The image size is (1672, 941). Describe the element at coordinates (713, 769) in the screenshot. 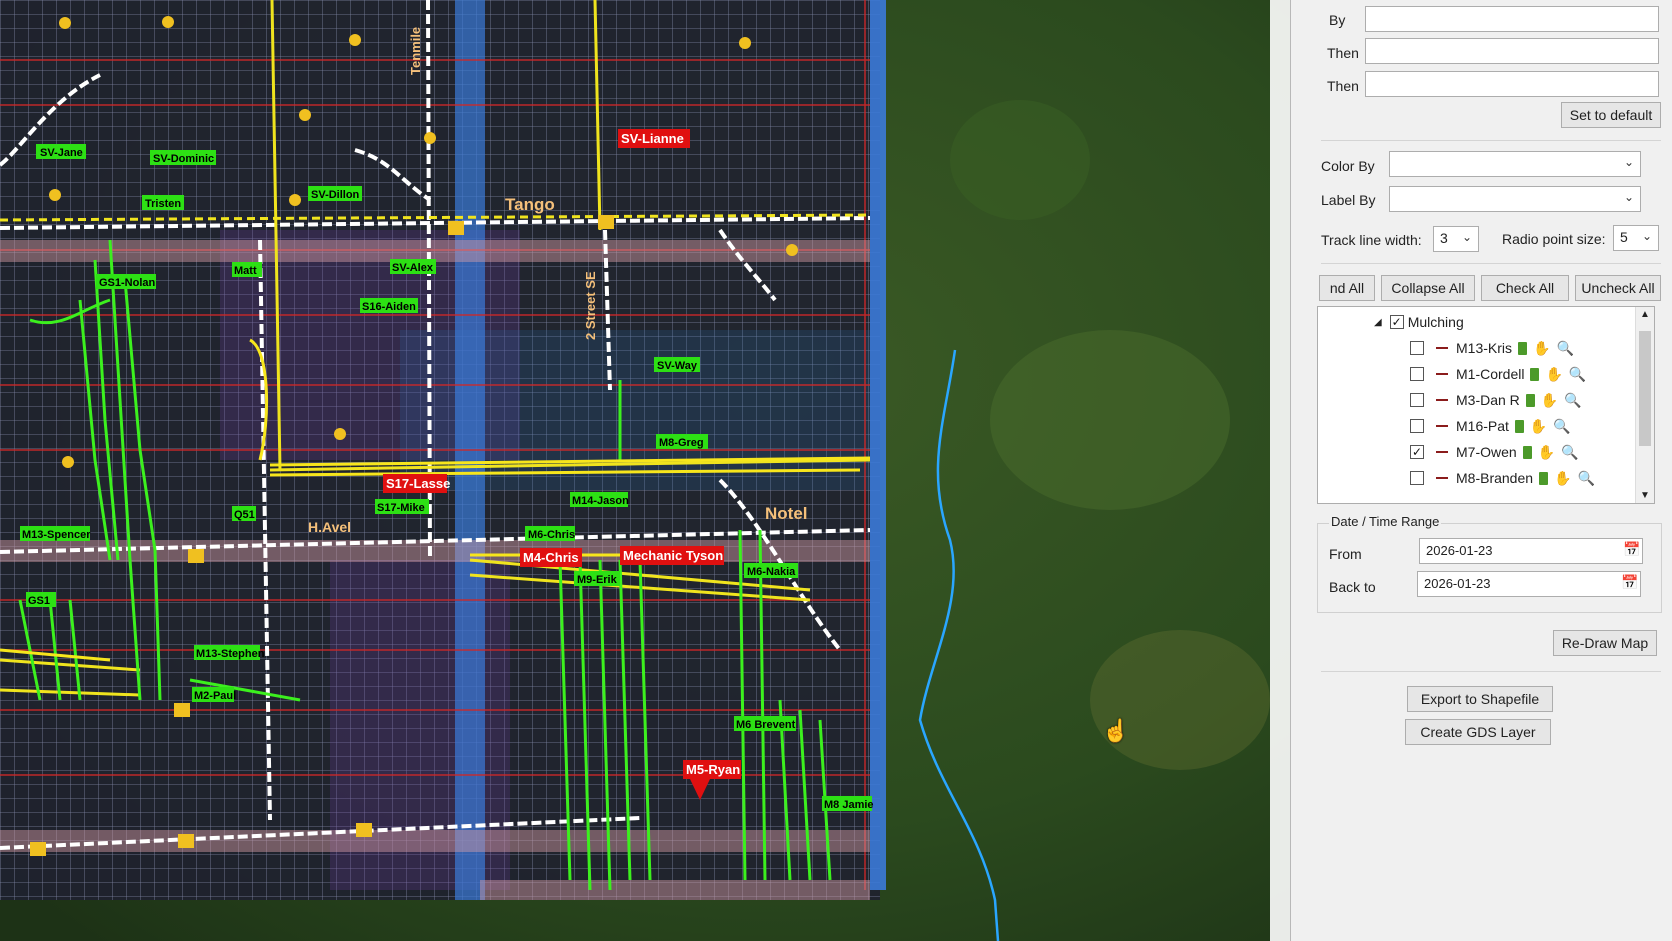

I see `map-label-red-4: M5-Ryan` at that location.